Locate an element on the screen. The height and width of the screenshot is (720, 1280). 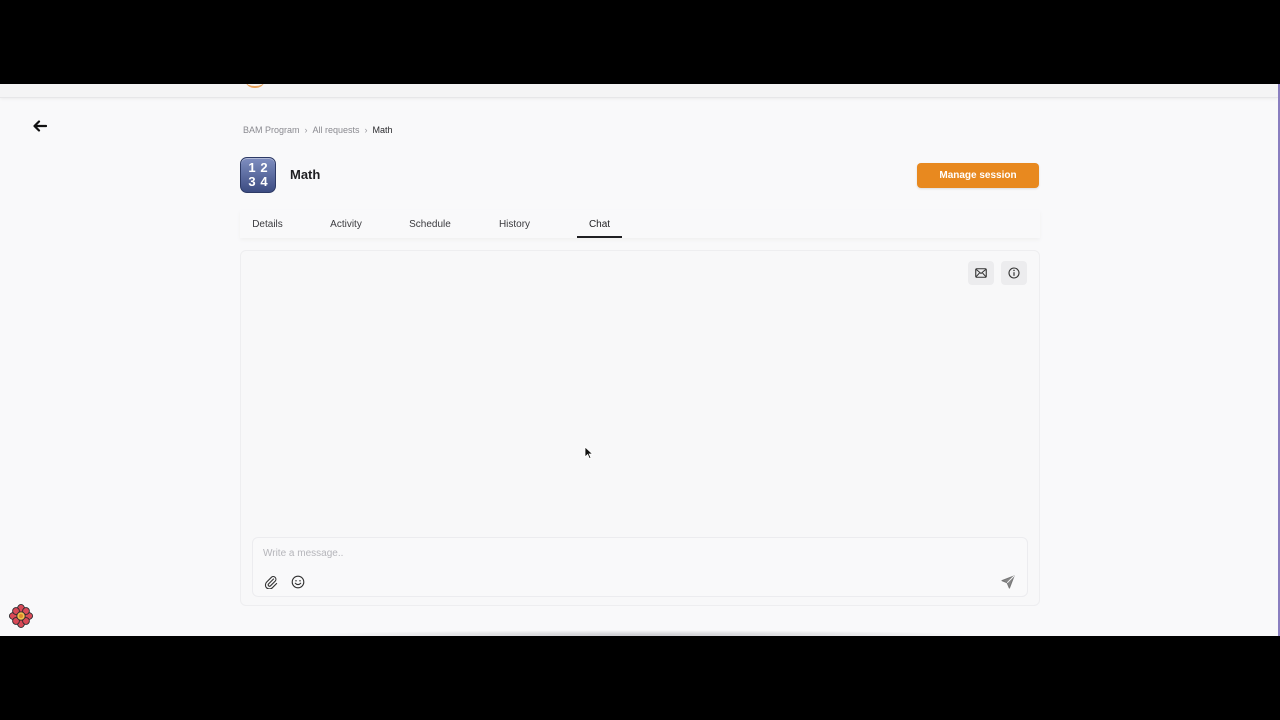
info-icon is located at coordinates (1014, 273).